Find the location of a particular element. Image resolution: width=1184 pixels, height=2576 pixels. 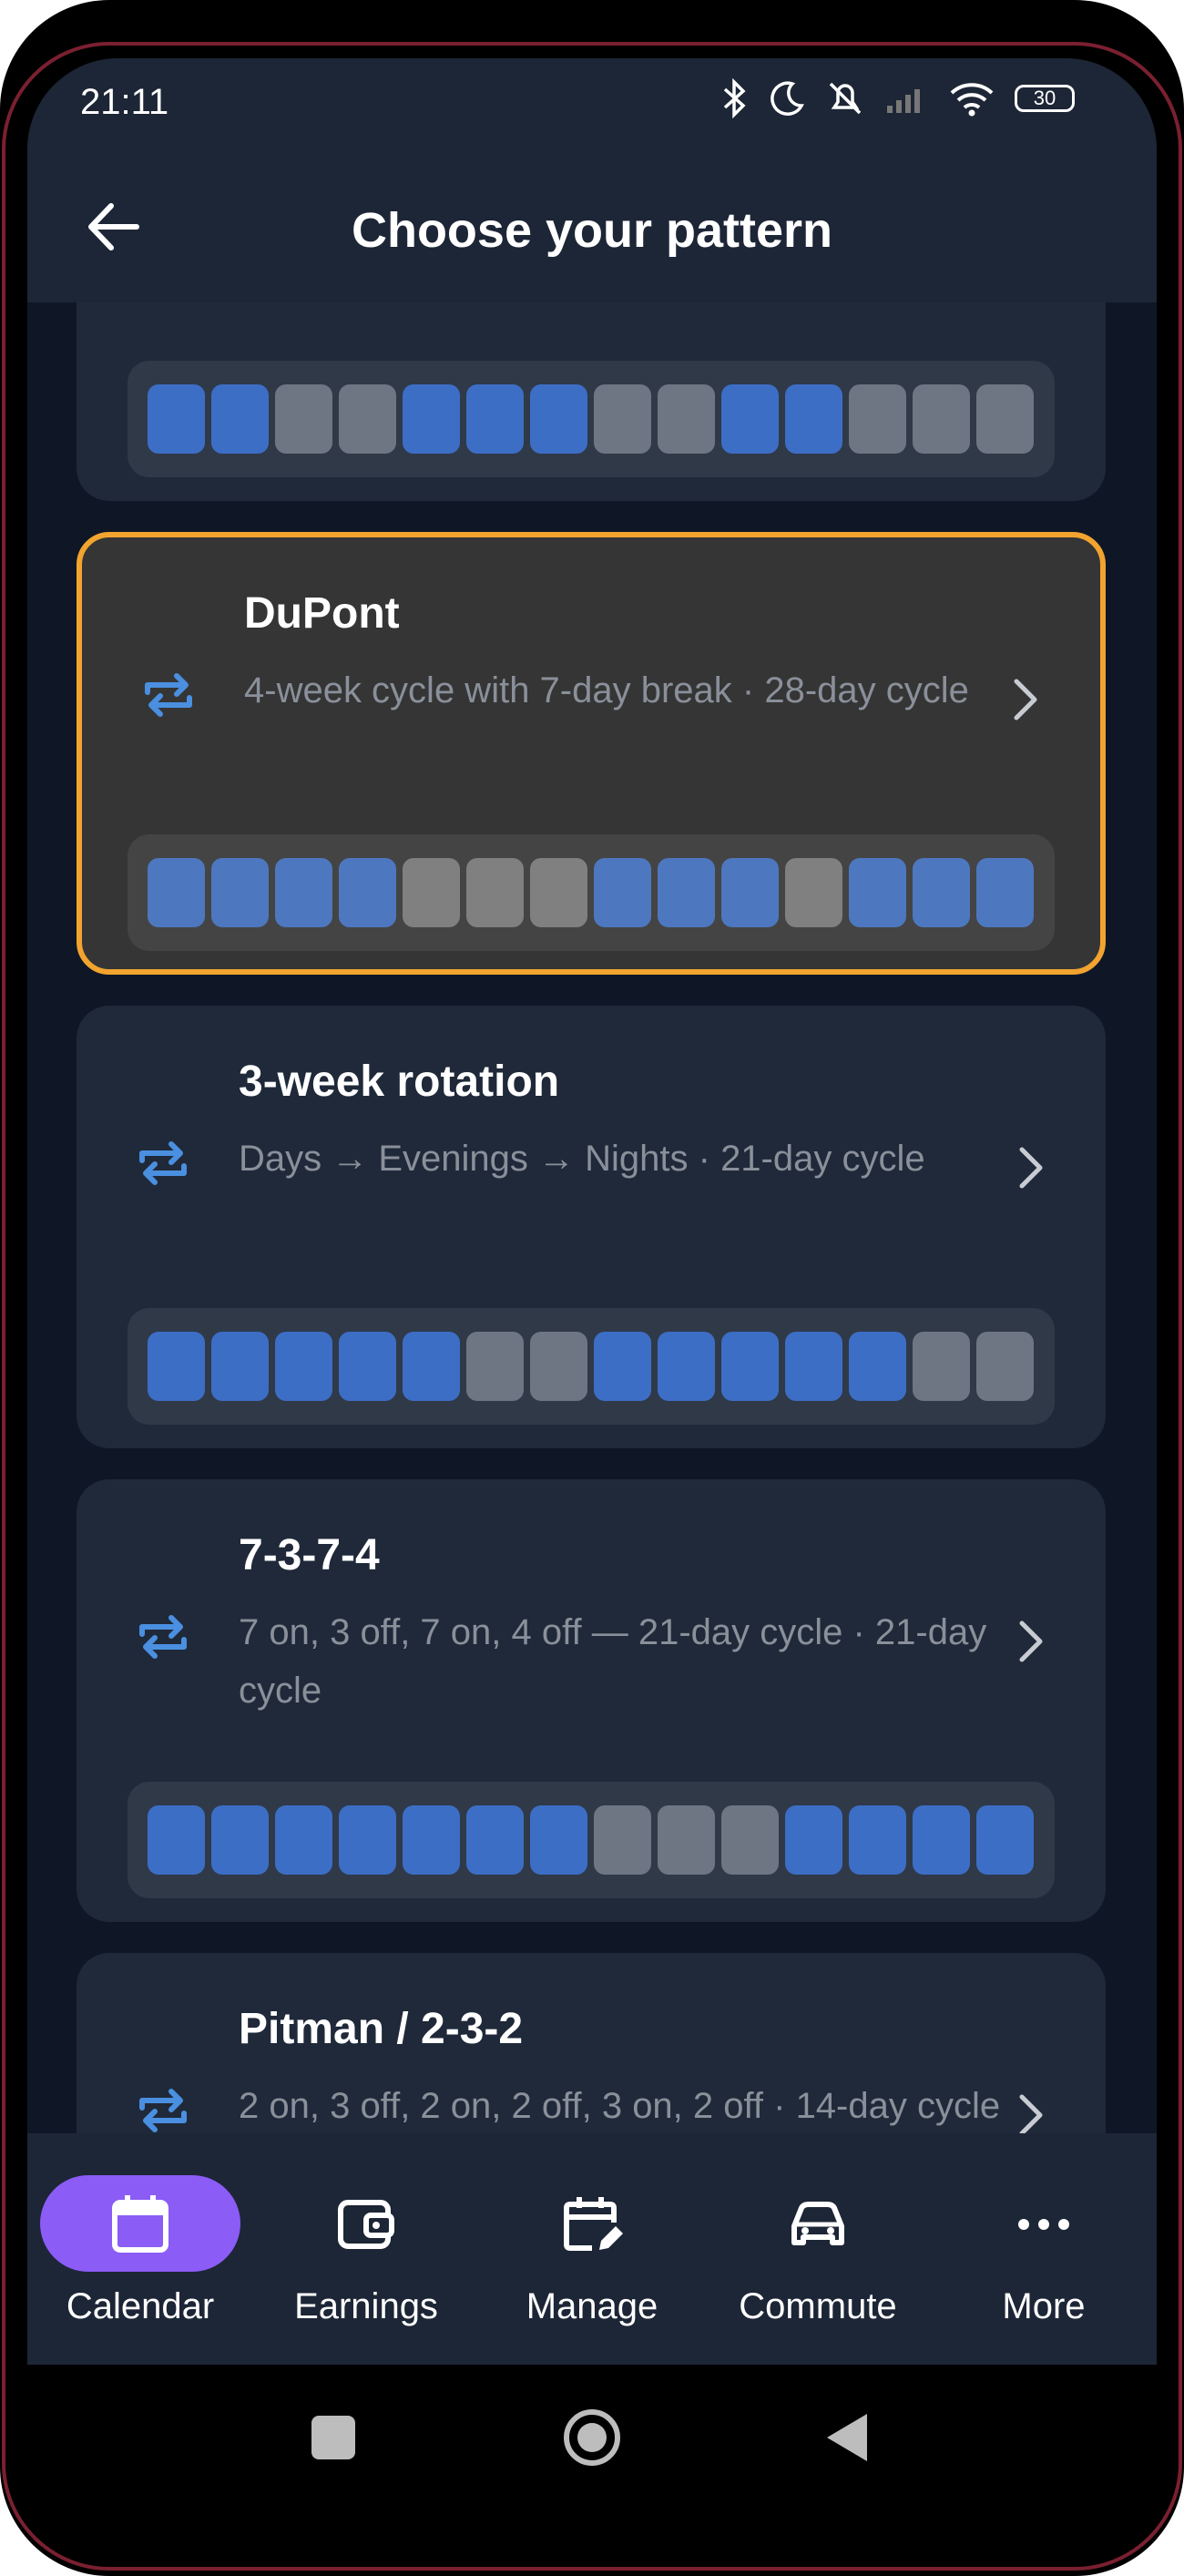

pattern-subtitle: Days → Evenings → Nights · 21-day cycle is located at coordinates (582, 1159).